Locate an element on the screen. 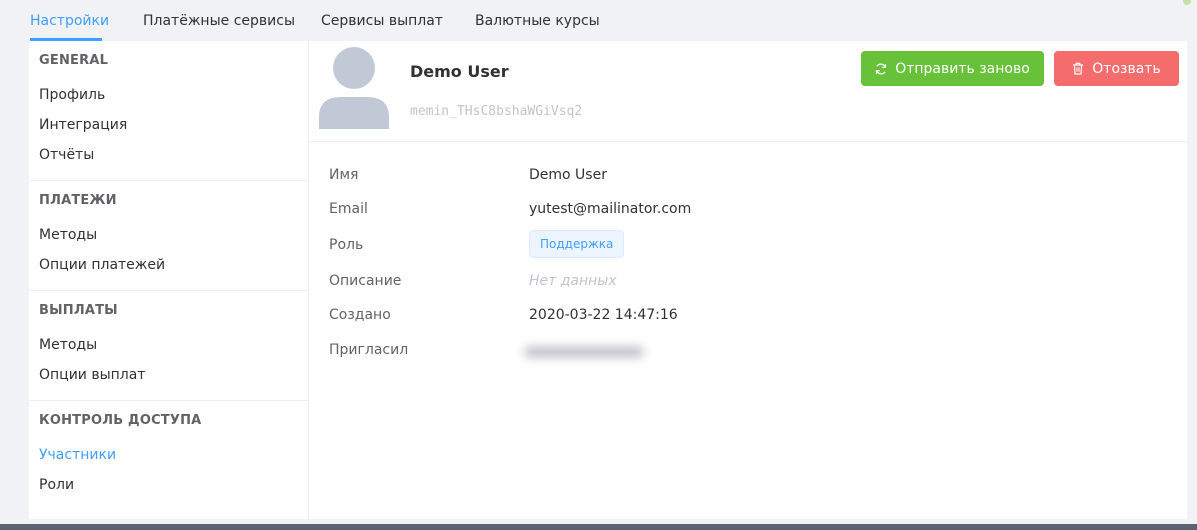 The height and width of the screenshot is (530, 1197). member-id: memin_THsC8bshaWGiVsq2 is located at coordinates (496, 111).